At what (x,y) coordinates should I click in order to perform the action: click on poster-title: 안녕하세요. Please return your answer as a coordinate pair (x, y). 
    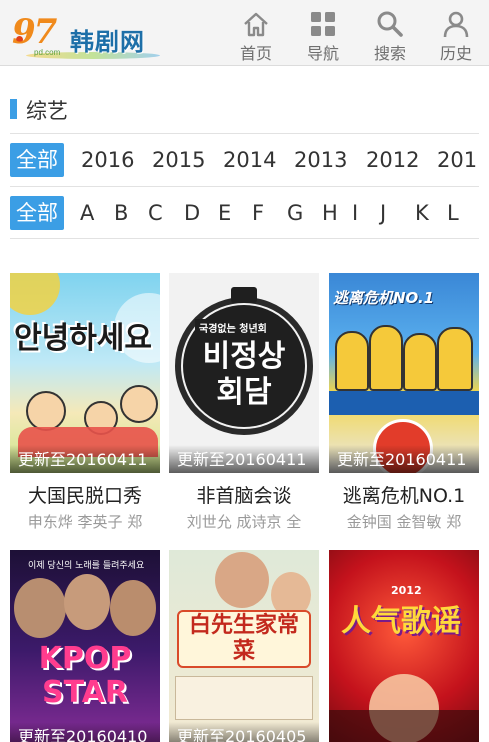
    Looking at the image, I should click on (83, 338).